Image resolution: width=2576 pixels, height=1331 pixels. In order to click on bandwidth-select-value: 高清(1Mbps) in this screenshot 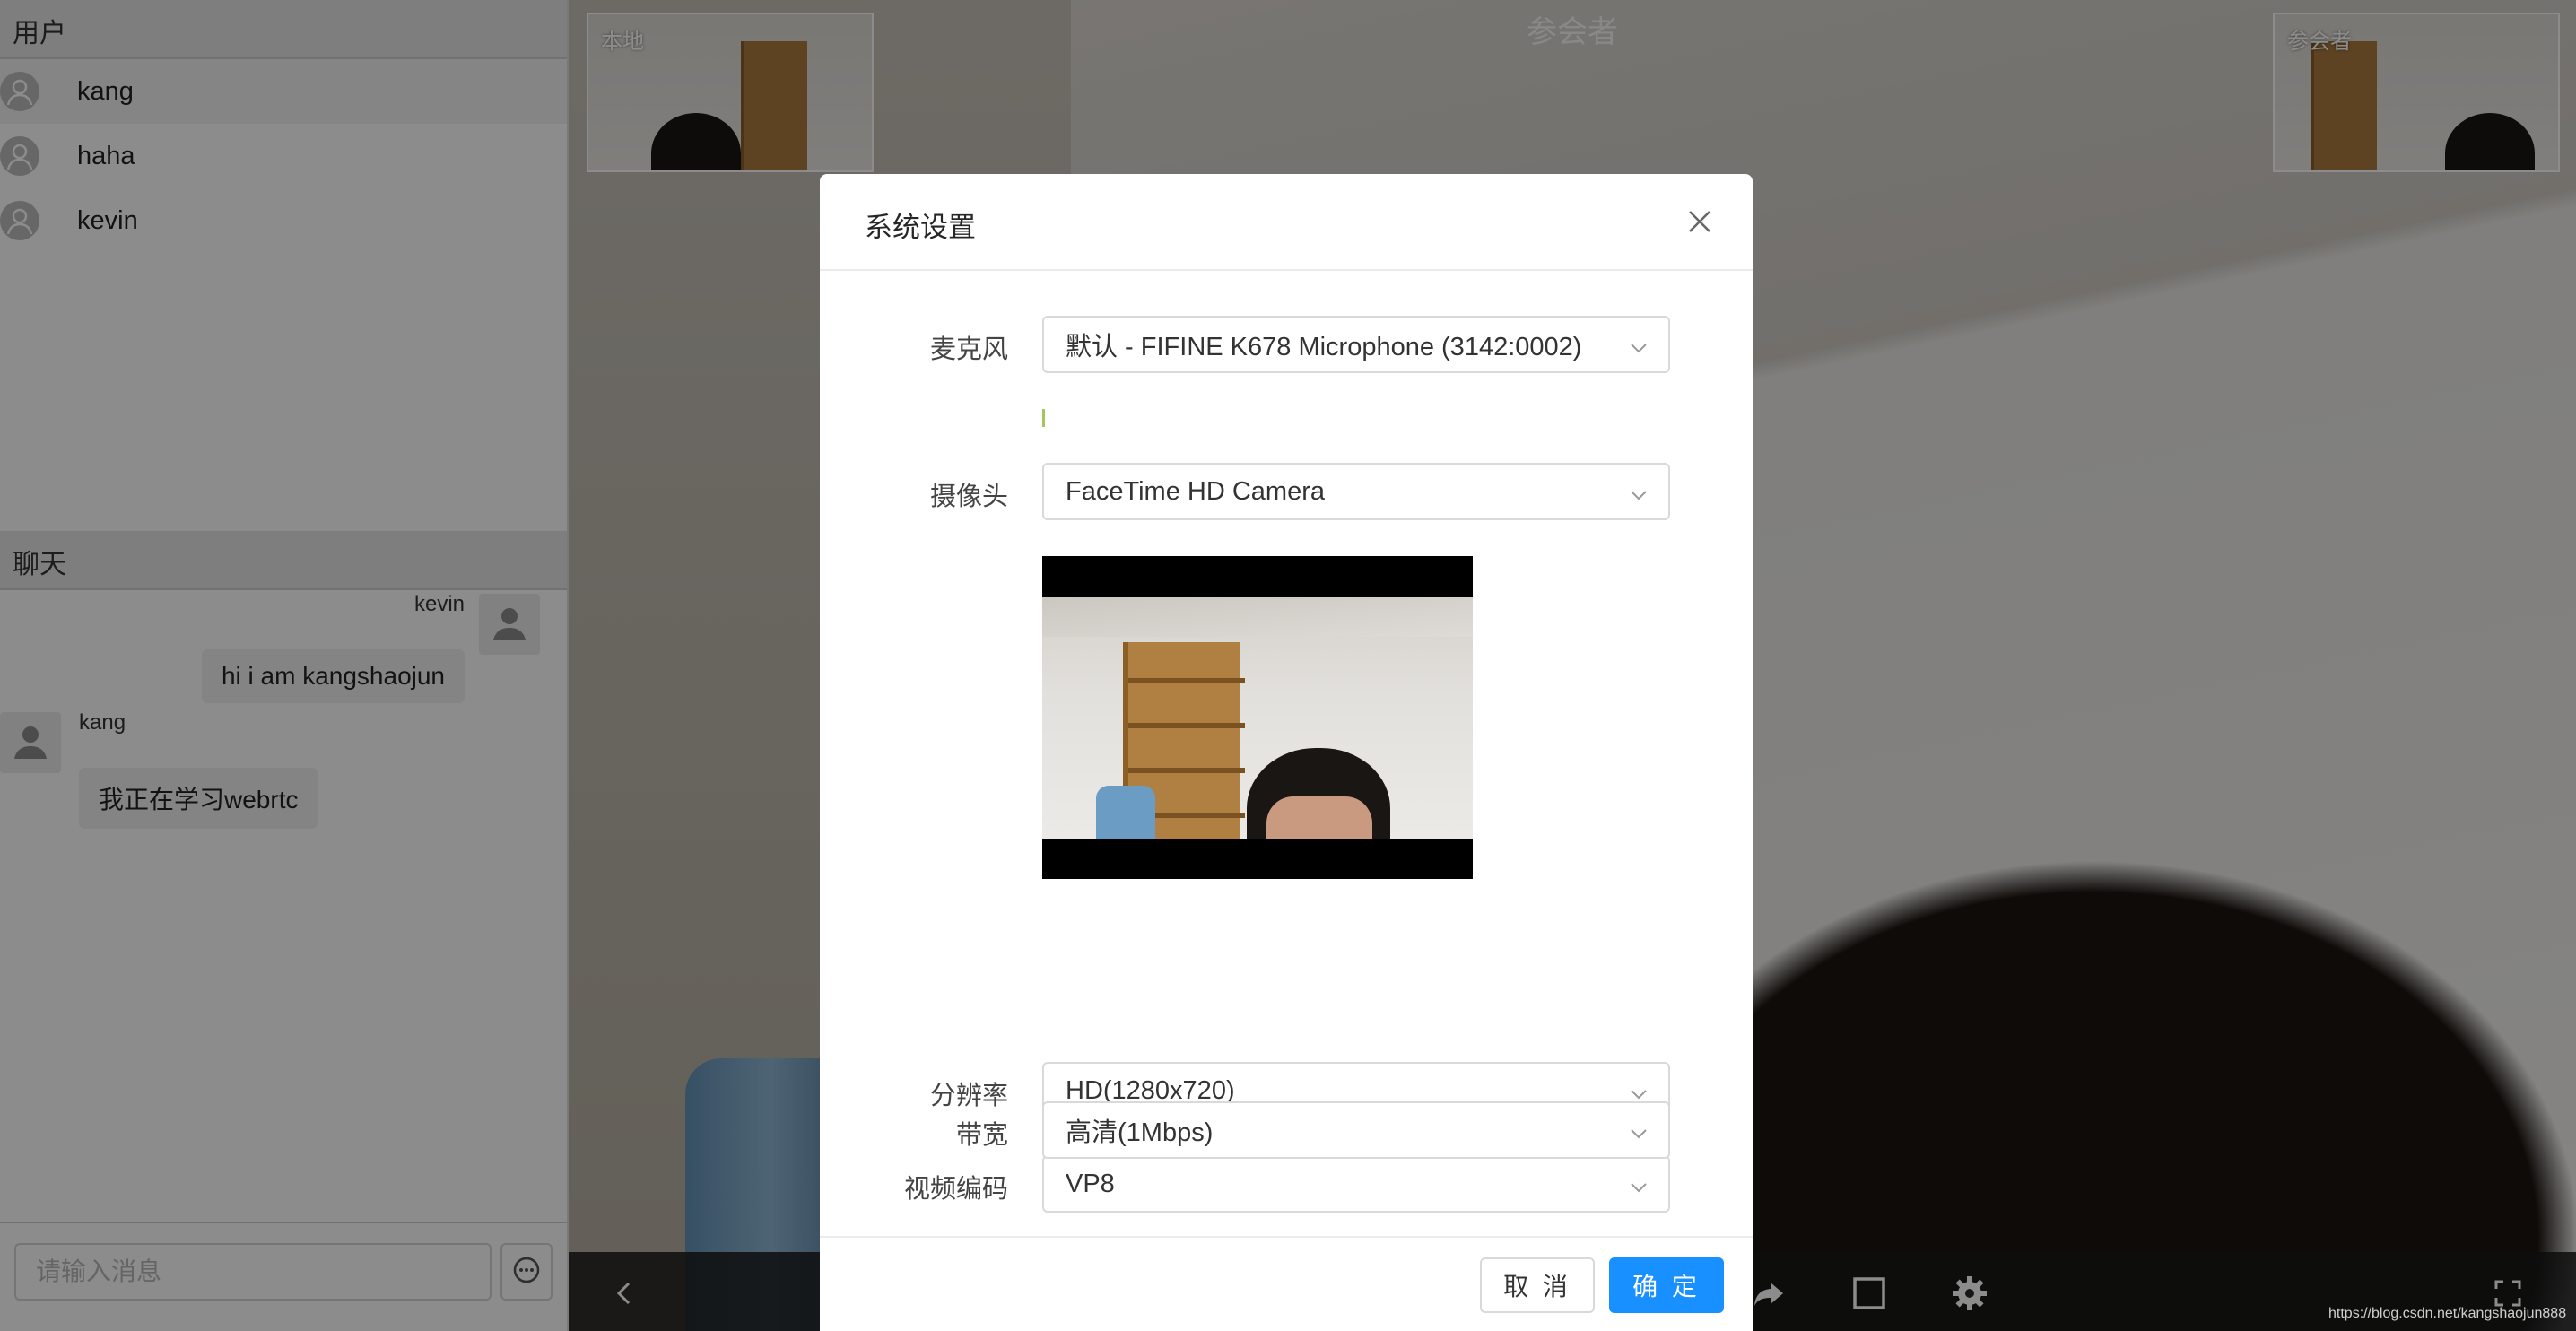, I will do `click(1140, 1132)`.